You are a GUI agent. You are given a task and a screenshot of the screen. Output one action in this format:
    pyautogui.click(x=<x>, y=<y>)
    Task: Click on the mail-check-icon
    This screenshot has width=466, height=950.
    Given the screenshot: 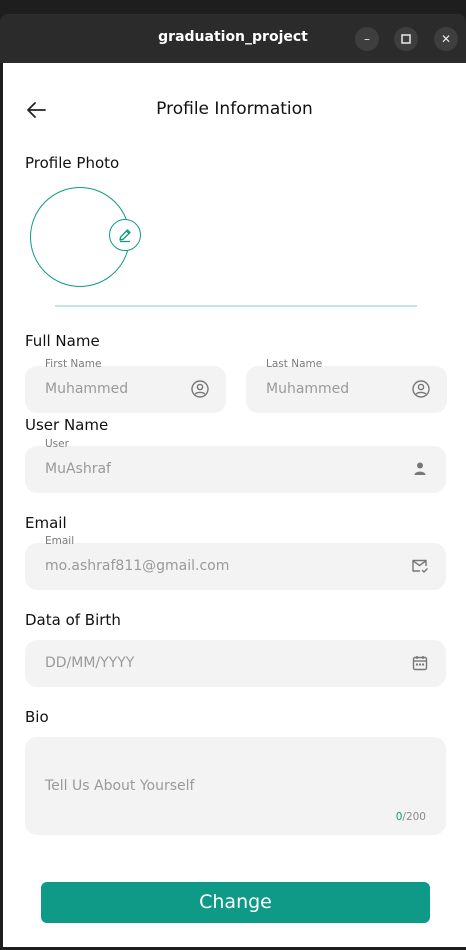 What is the action you would take?
    pyautogui.click(x=420, y=566)
    